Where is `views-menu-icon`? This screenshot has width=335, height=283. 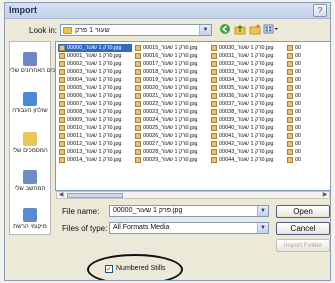 views-menu-icon is located at coordinates (271, 29).